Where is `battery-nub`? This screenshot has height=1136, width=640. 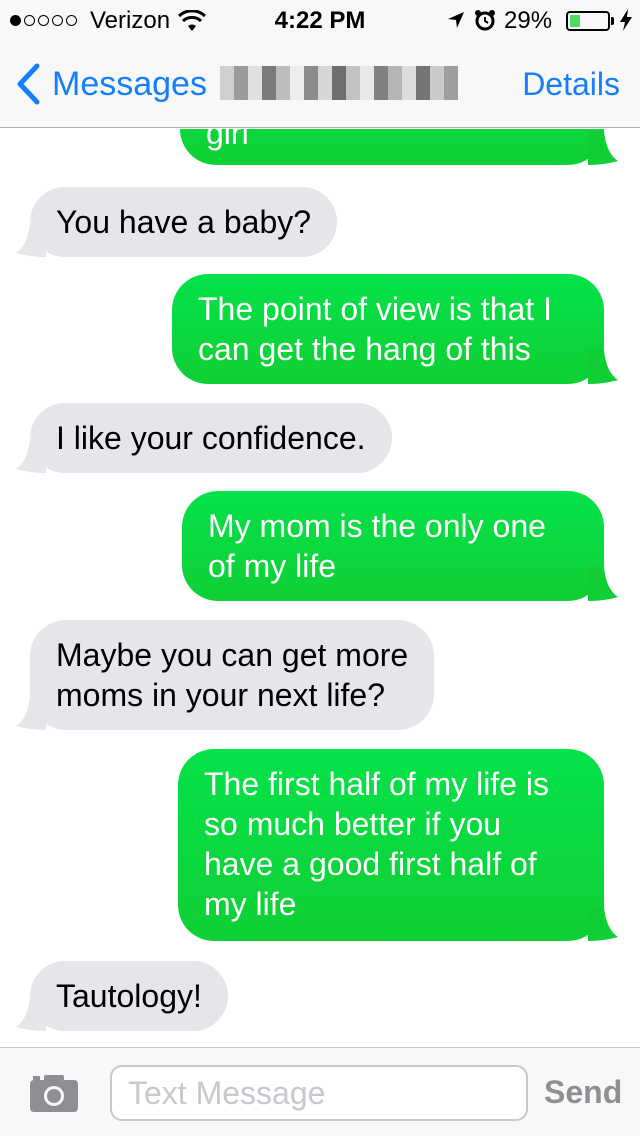
battery-nub is located at coordinates (612, 21).